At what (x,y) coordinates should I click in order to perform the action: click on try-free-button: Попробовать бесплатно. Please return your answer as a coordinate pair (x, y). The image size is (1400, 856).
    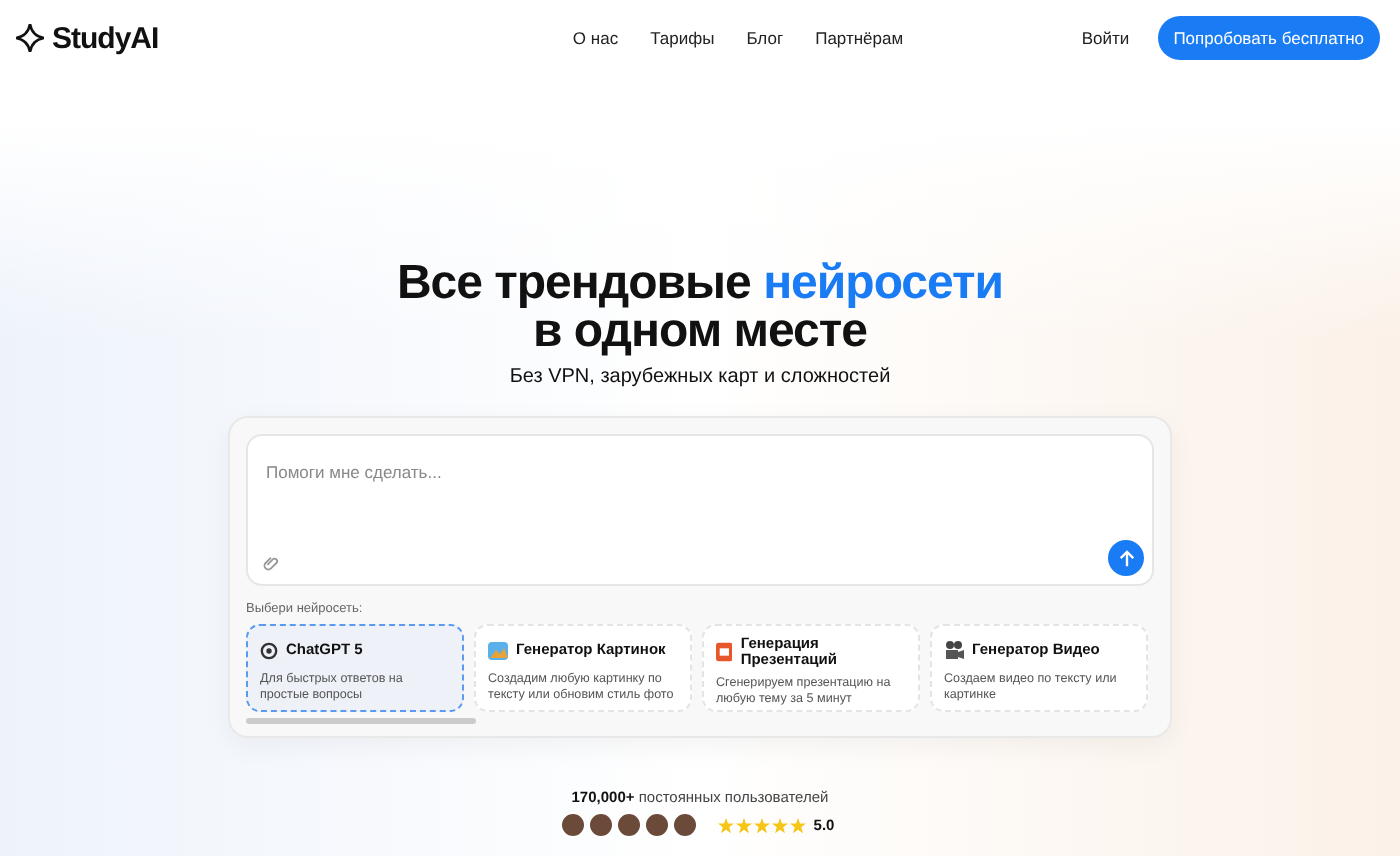
    Looking at the image, I should click on (1268, 38).